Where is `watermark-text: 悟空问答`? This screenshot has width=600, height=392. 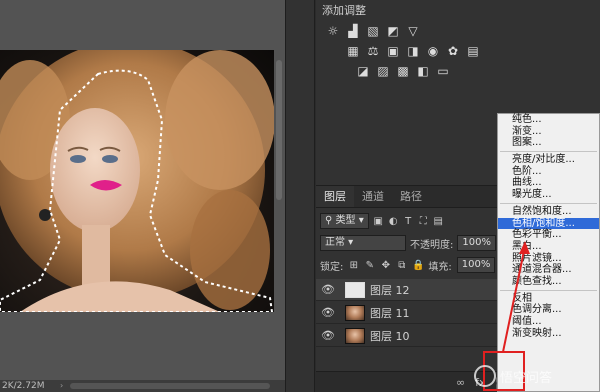
watermark-text: 悟空问答 is located at coordinates (526, 378).